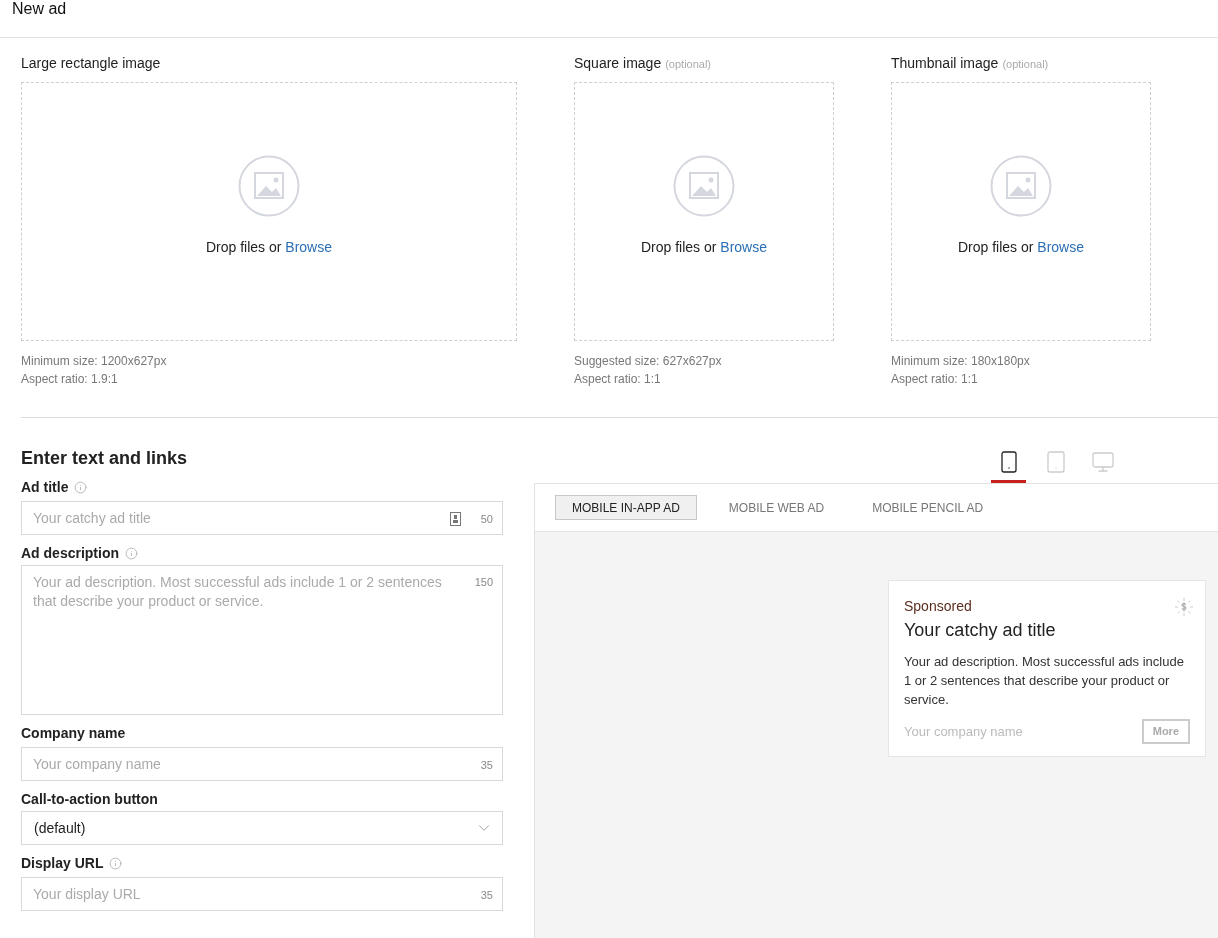 The width and height of the screenshot is (1218, 938). I want to click on dropdown: (default), so click(262, 828).